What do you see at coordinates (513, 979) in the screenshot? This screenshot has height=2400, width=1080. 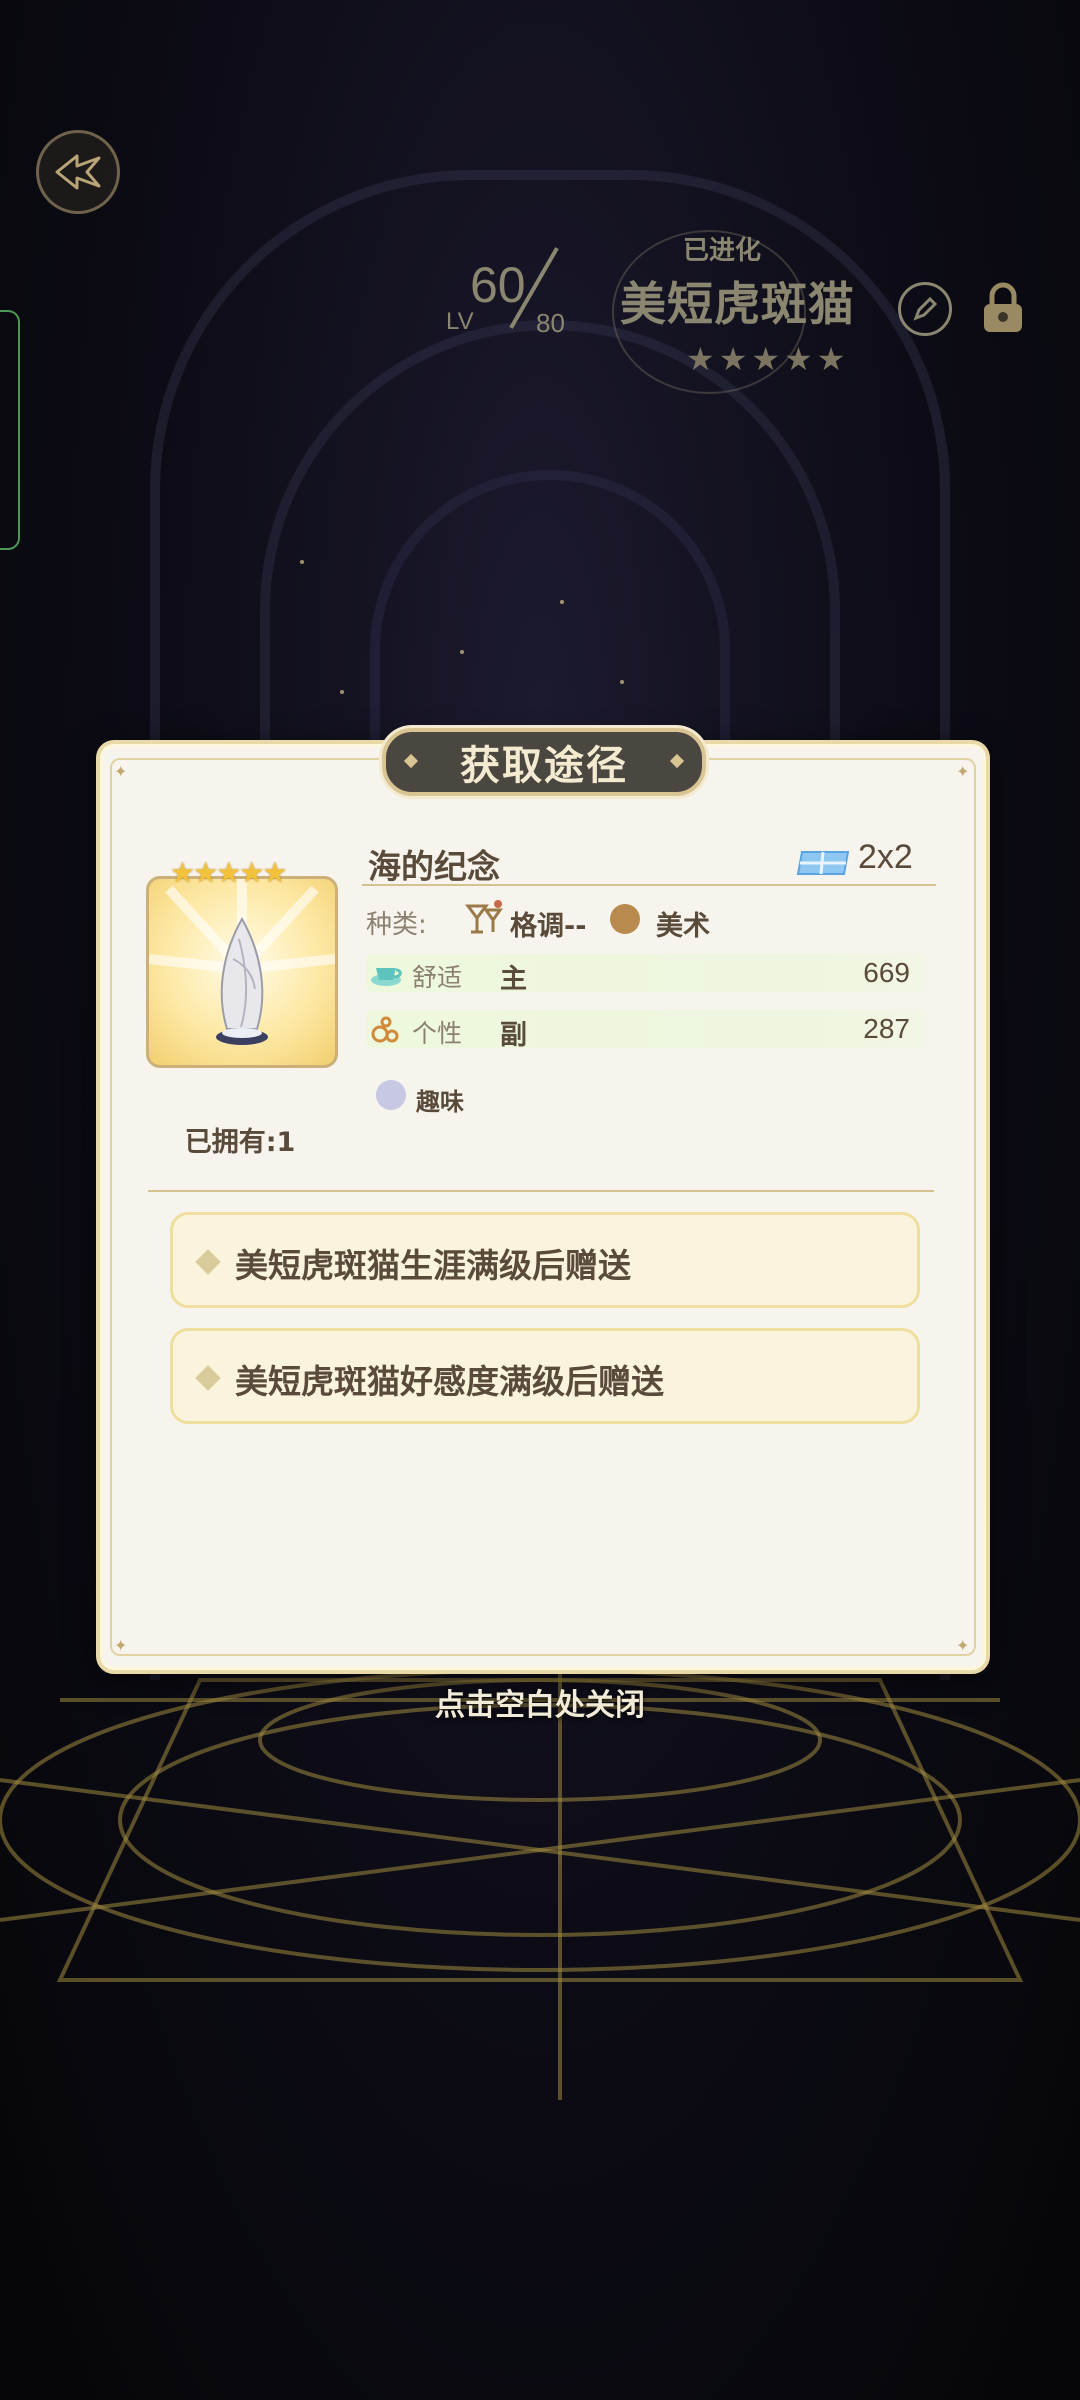 I see `stat-role: 主` at bounding box center [513, 979].